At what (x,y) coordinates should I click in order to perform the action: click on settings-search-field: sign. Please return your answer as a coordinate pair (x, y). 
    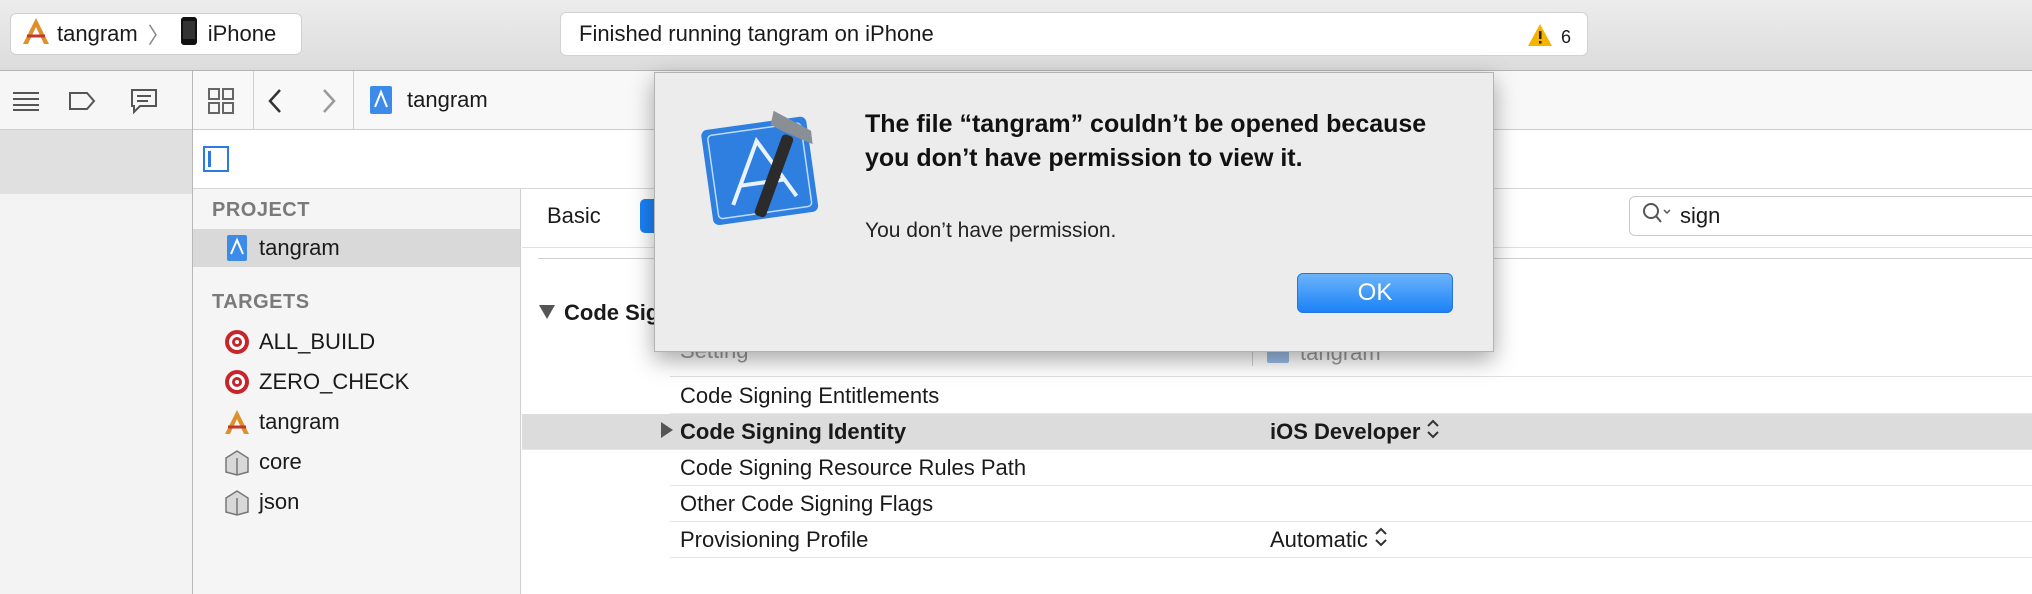
    Looking at the image, I should click on (1830, 216).